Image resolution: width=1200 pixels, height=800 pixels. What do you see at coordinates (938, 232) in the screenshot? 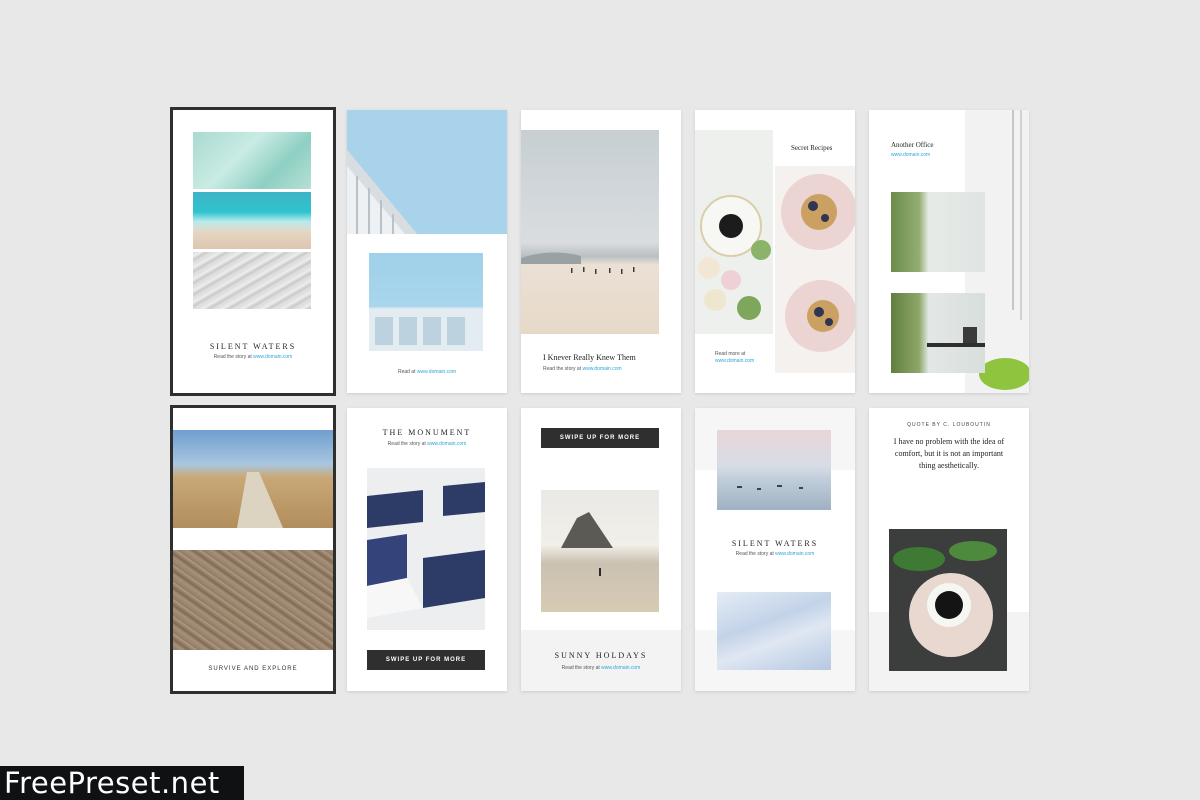
I see `office-plant-photo` at bounding box center [938, 232].